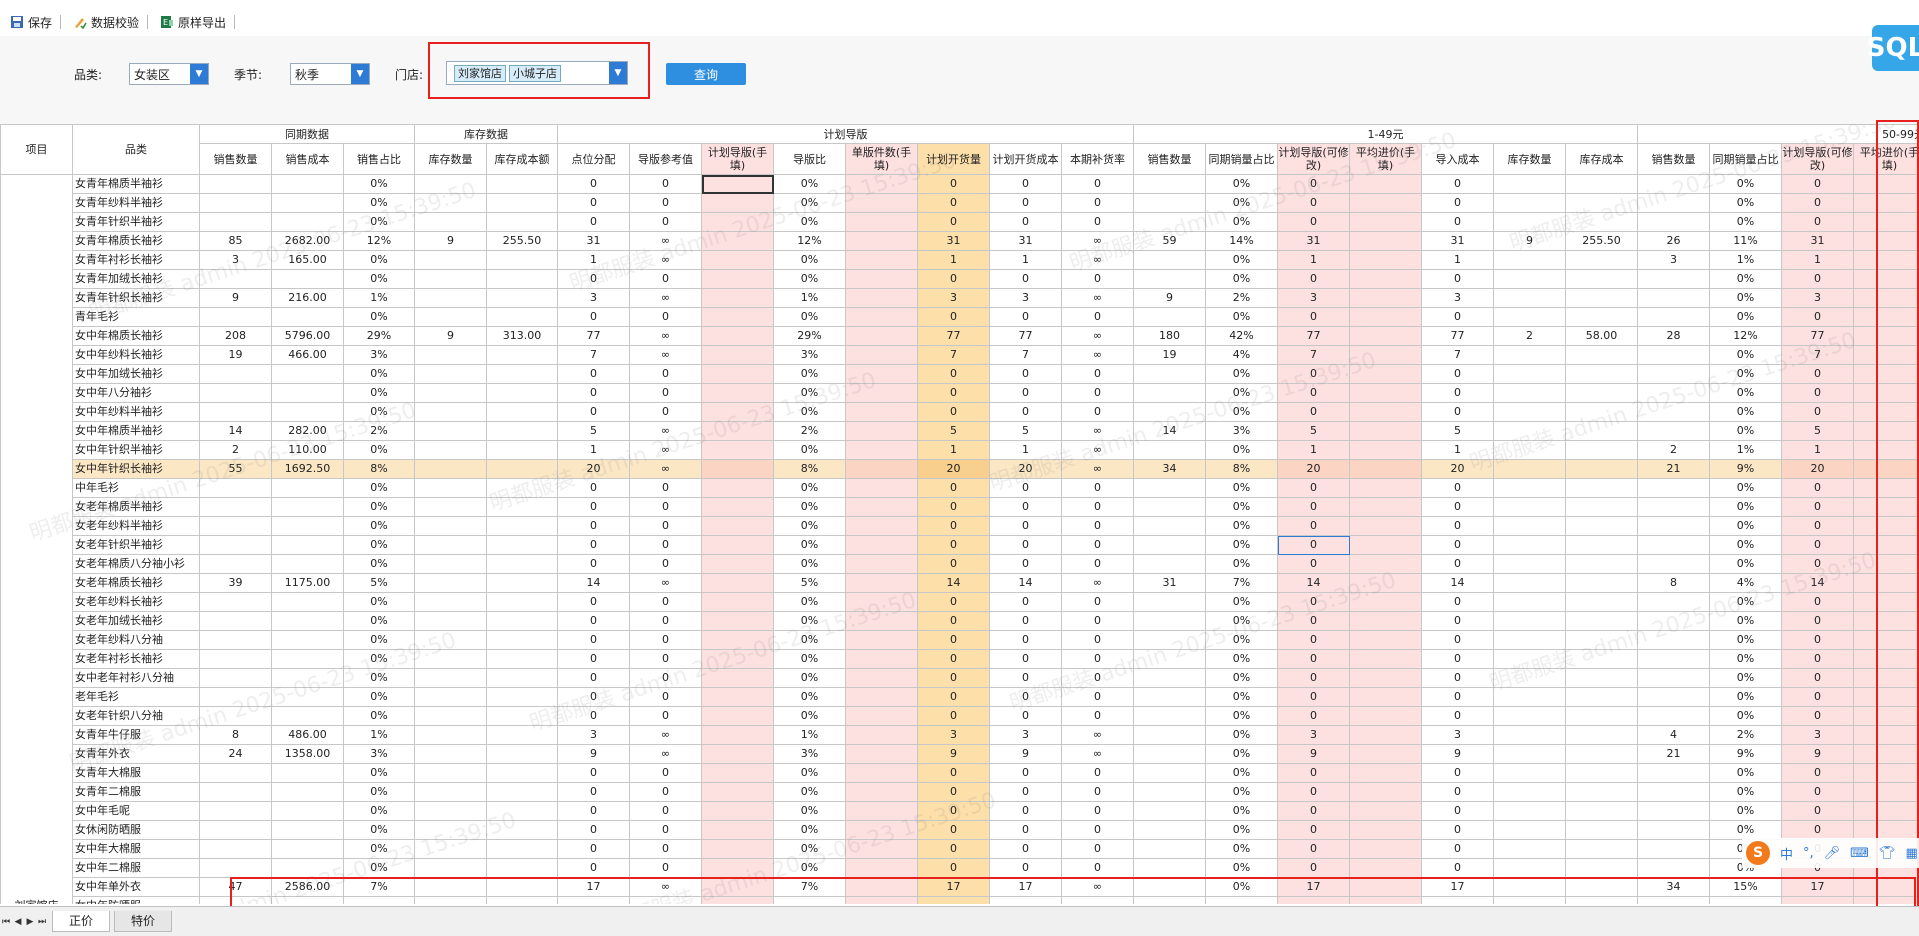 The image size is (1919, 936). I want to click on cell-open-qty: 3, so click(954, 735).